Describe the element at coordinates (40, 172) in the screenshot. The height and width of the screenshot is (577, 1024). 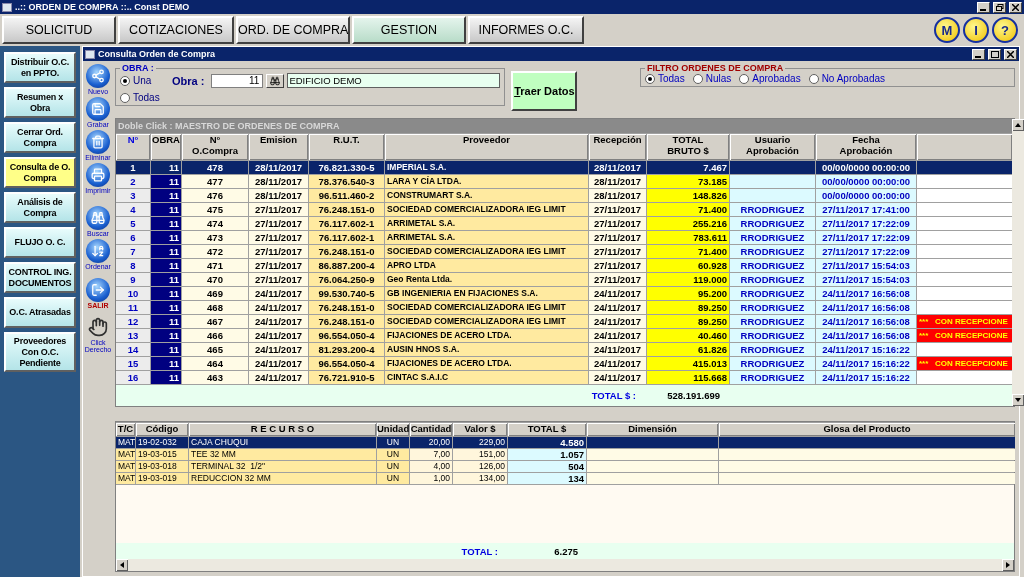
I see `sidebar-button: Consulta de O. Compra` at that location.